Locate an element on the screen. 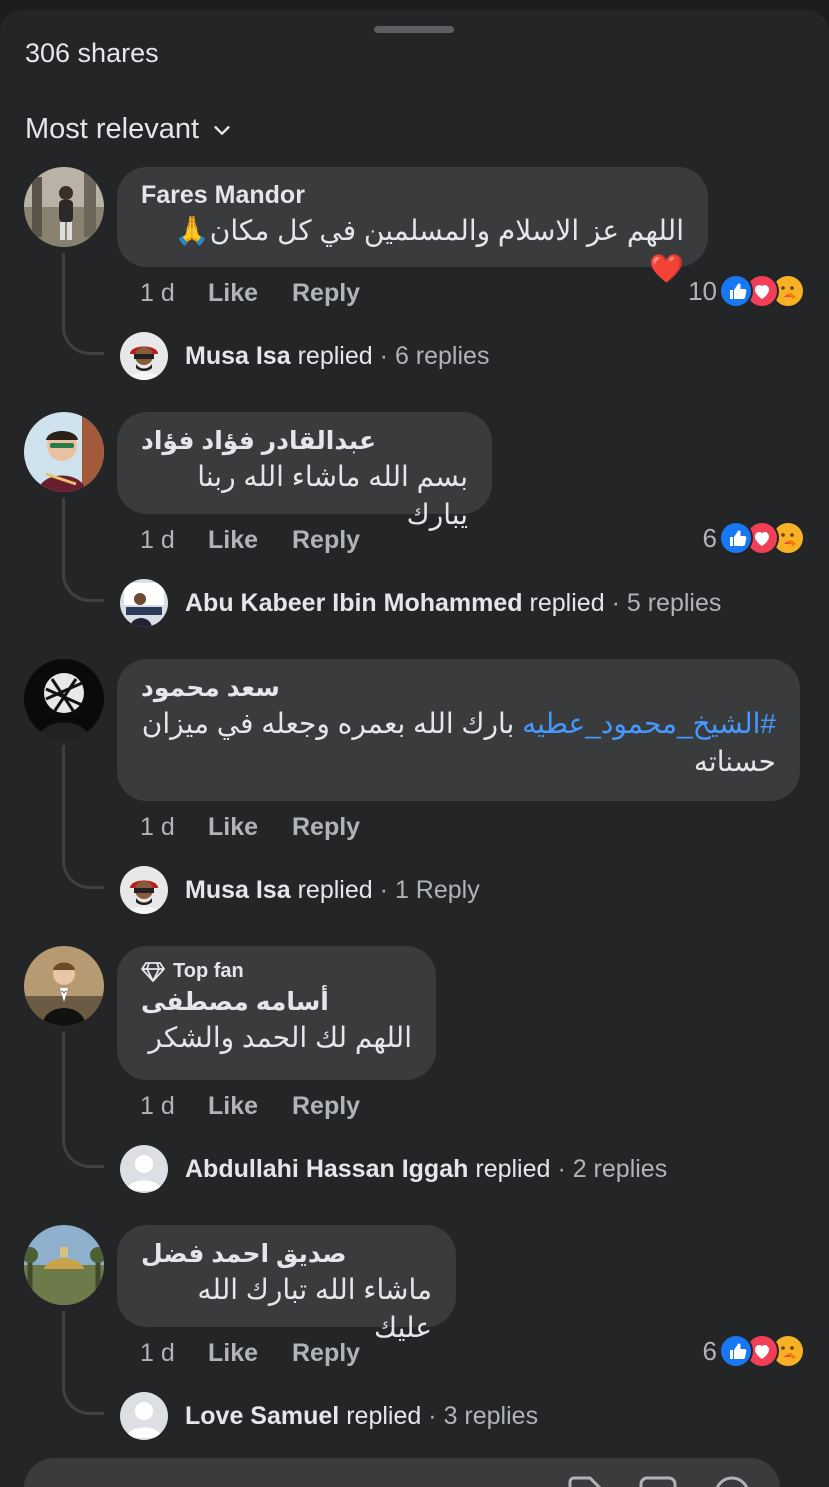  reaction-count: 10 is located at coordinates (702, 290).